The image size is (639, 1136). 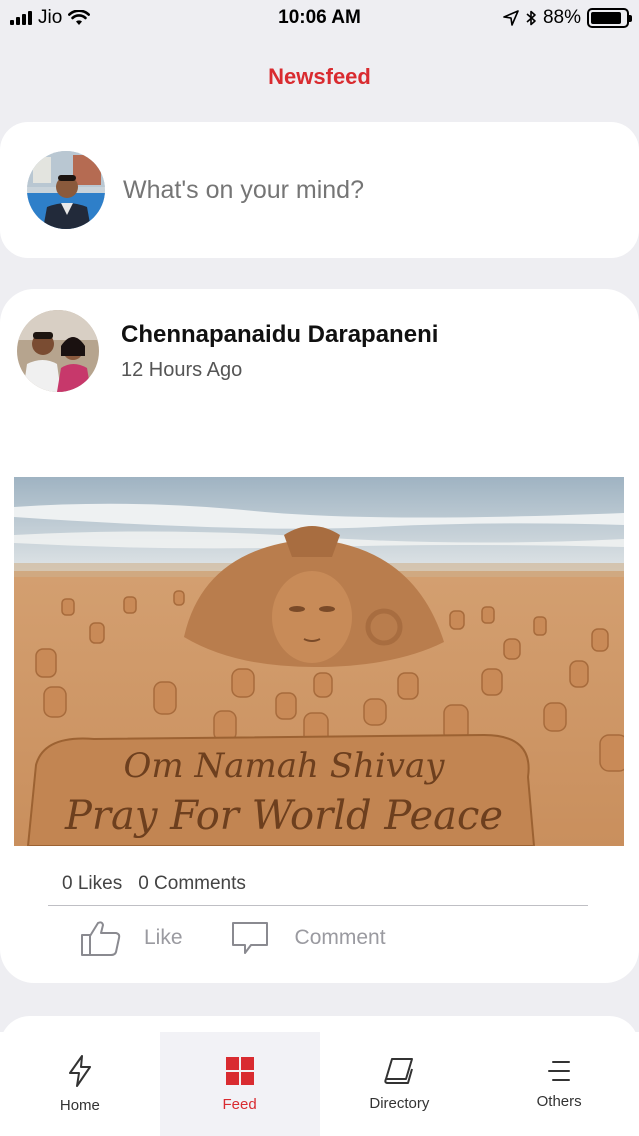 I want to click on thumbs-up-icon, so click(x=101, y=938).